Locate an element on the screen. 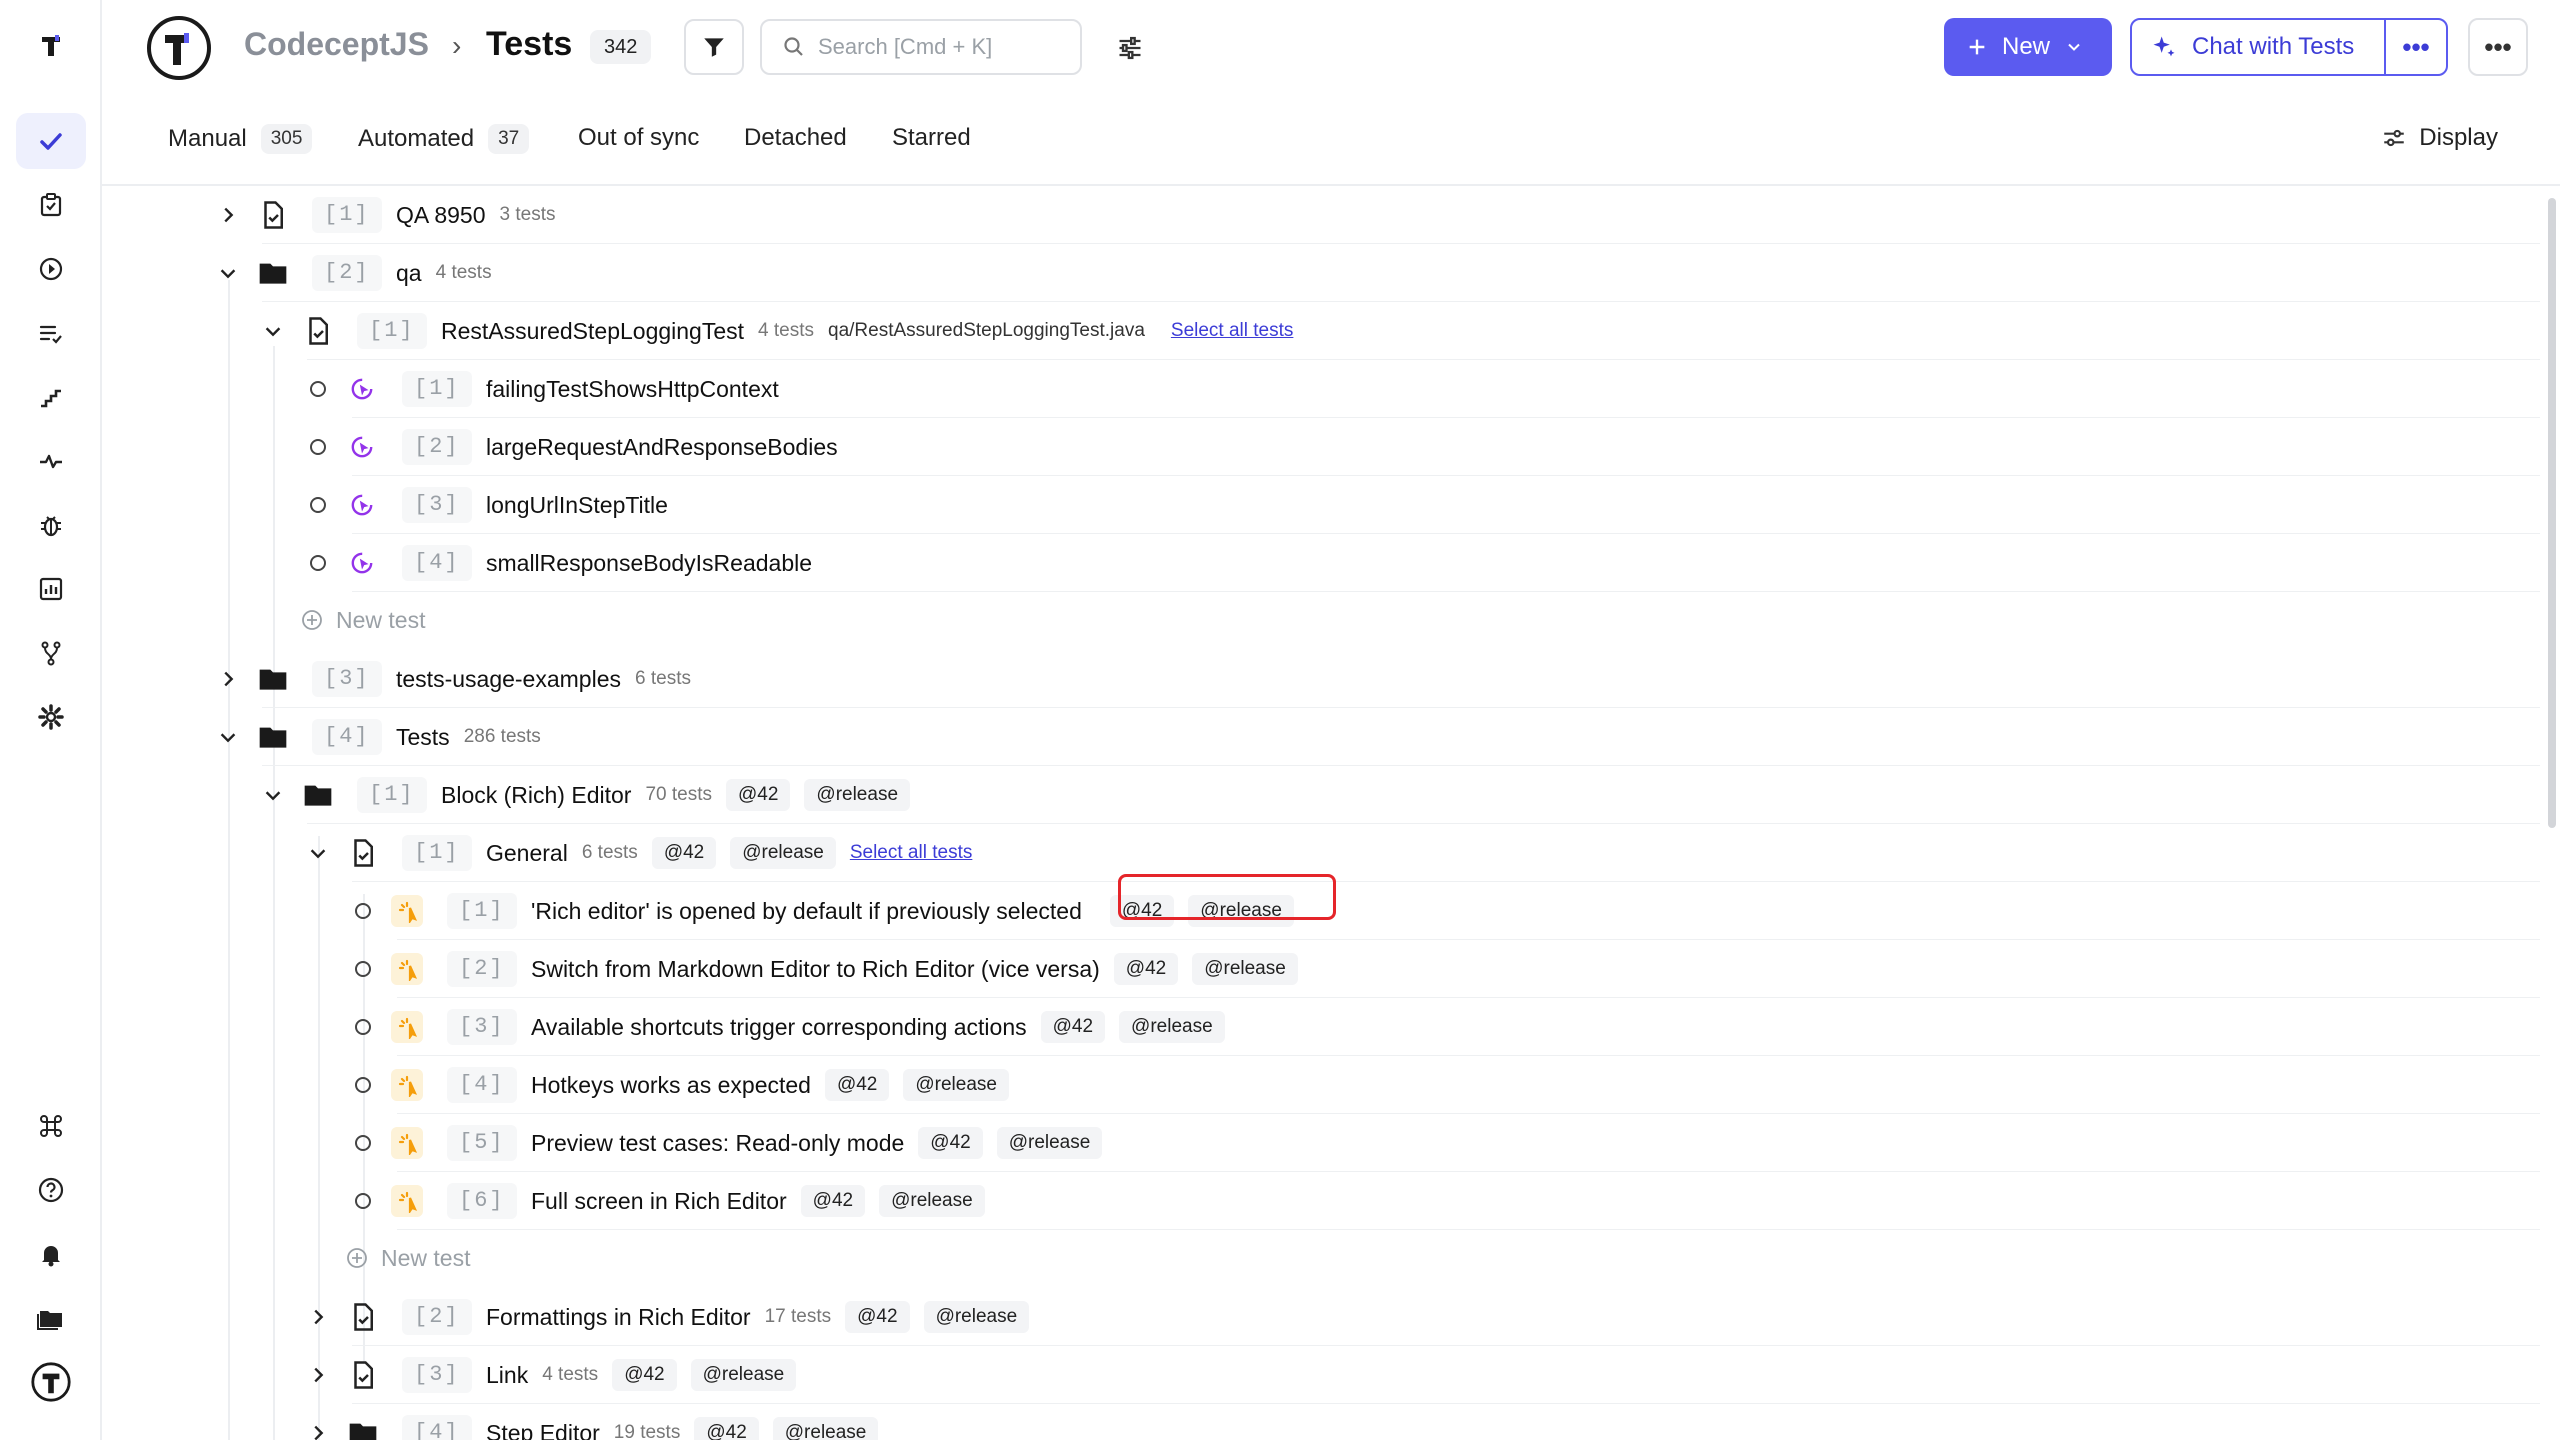  automated-icon is located at coordinates (362, 563).